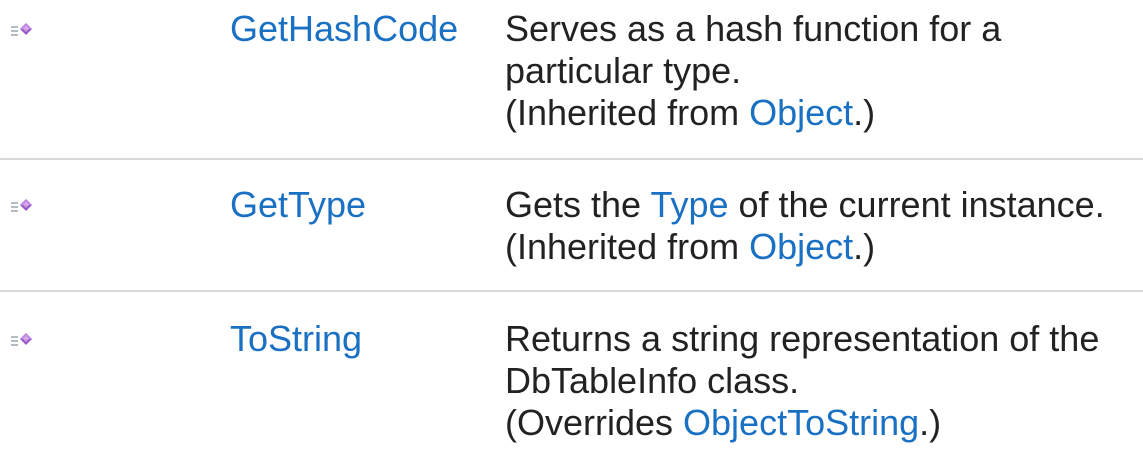  What do you see at coordinates (296, 338) in the screenshot?
I see `member-name-link: ToString` at bounding box center [296, 338].